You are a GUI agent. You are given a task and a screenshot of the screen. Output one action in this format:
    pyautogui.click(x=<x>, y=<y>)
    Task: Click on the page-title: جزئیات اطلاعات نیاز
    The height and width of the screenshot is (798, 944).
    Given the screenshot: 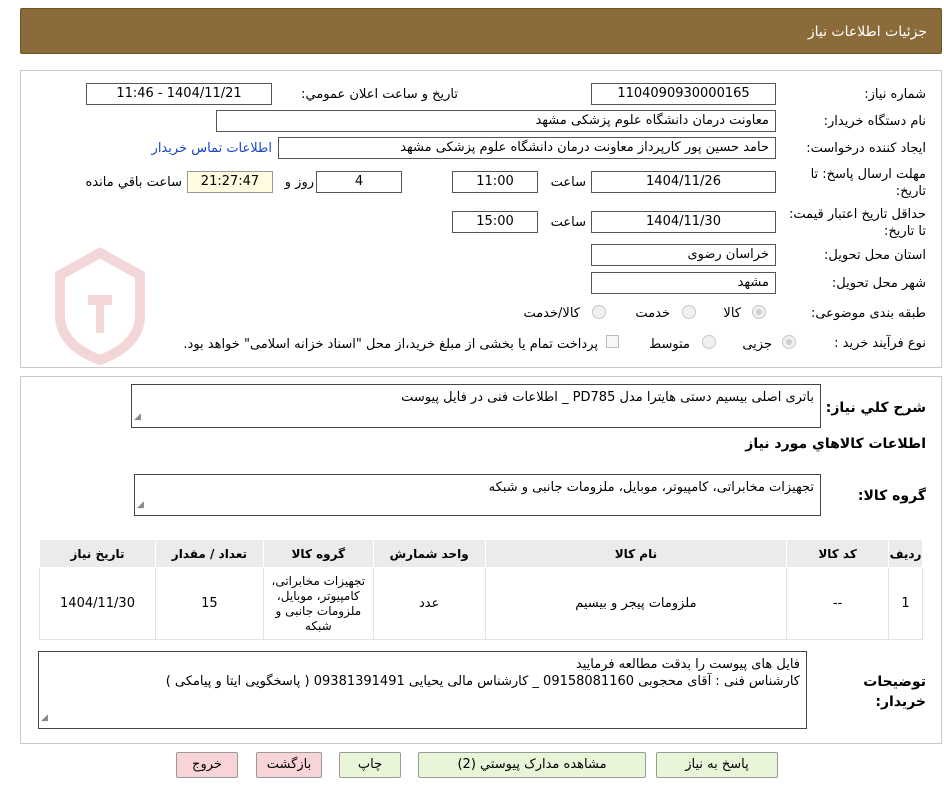 What is the action you would take?
    pyautogui.click(x=867, y=32)
    